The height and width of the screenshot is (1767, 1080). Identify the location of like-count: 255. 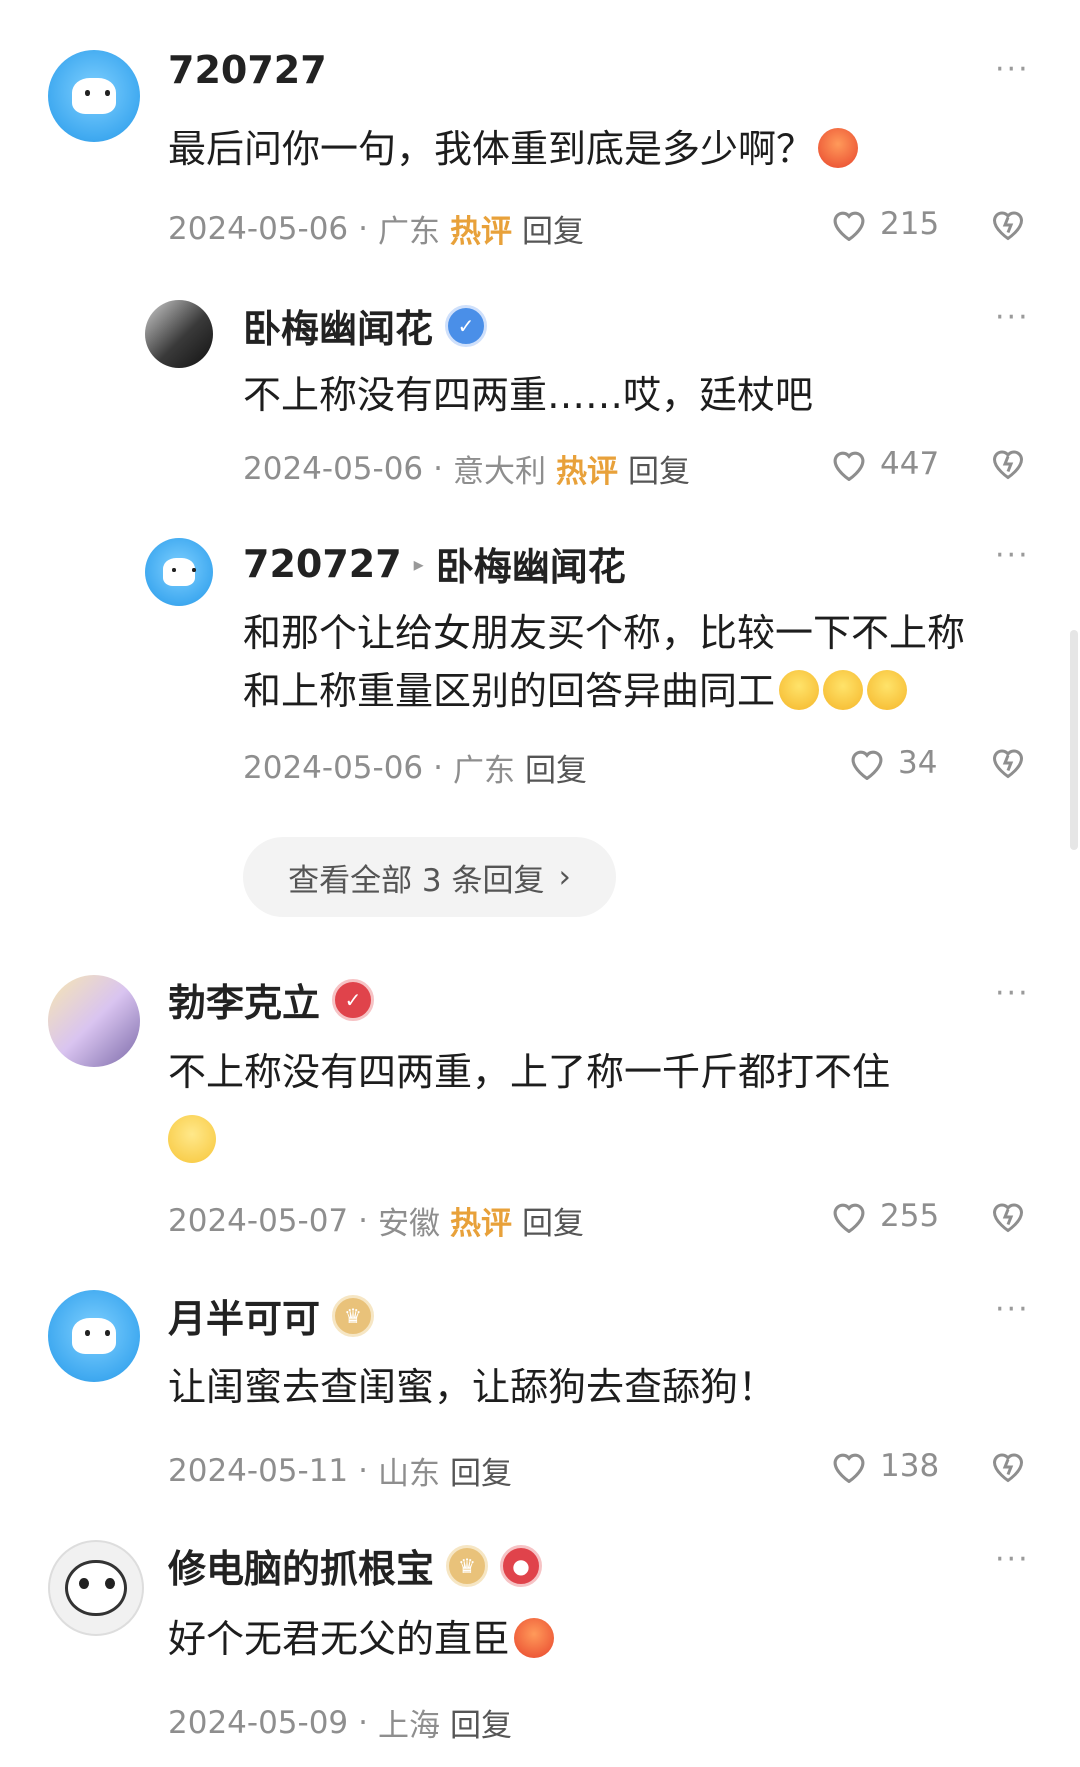
(910, 1216).